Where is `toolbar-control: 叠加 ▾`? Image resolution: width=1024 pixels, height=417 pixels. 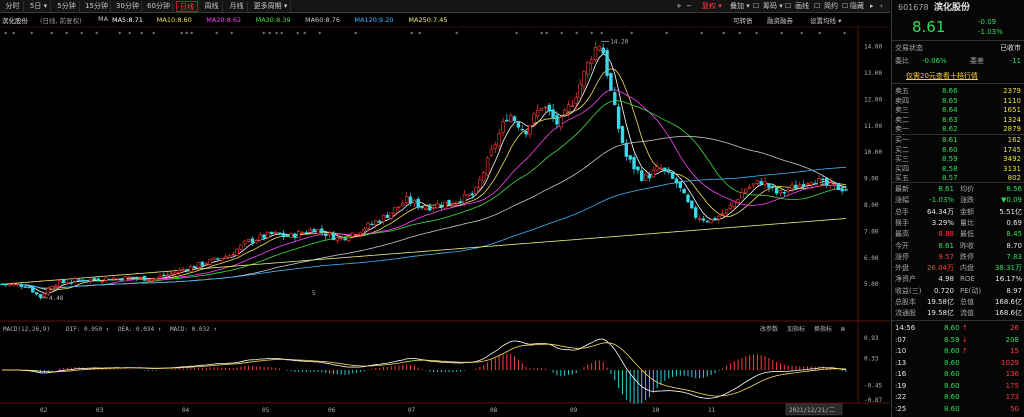 toolbar-control: 叠加 ▾ is located at coordinates (740, 6).